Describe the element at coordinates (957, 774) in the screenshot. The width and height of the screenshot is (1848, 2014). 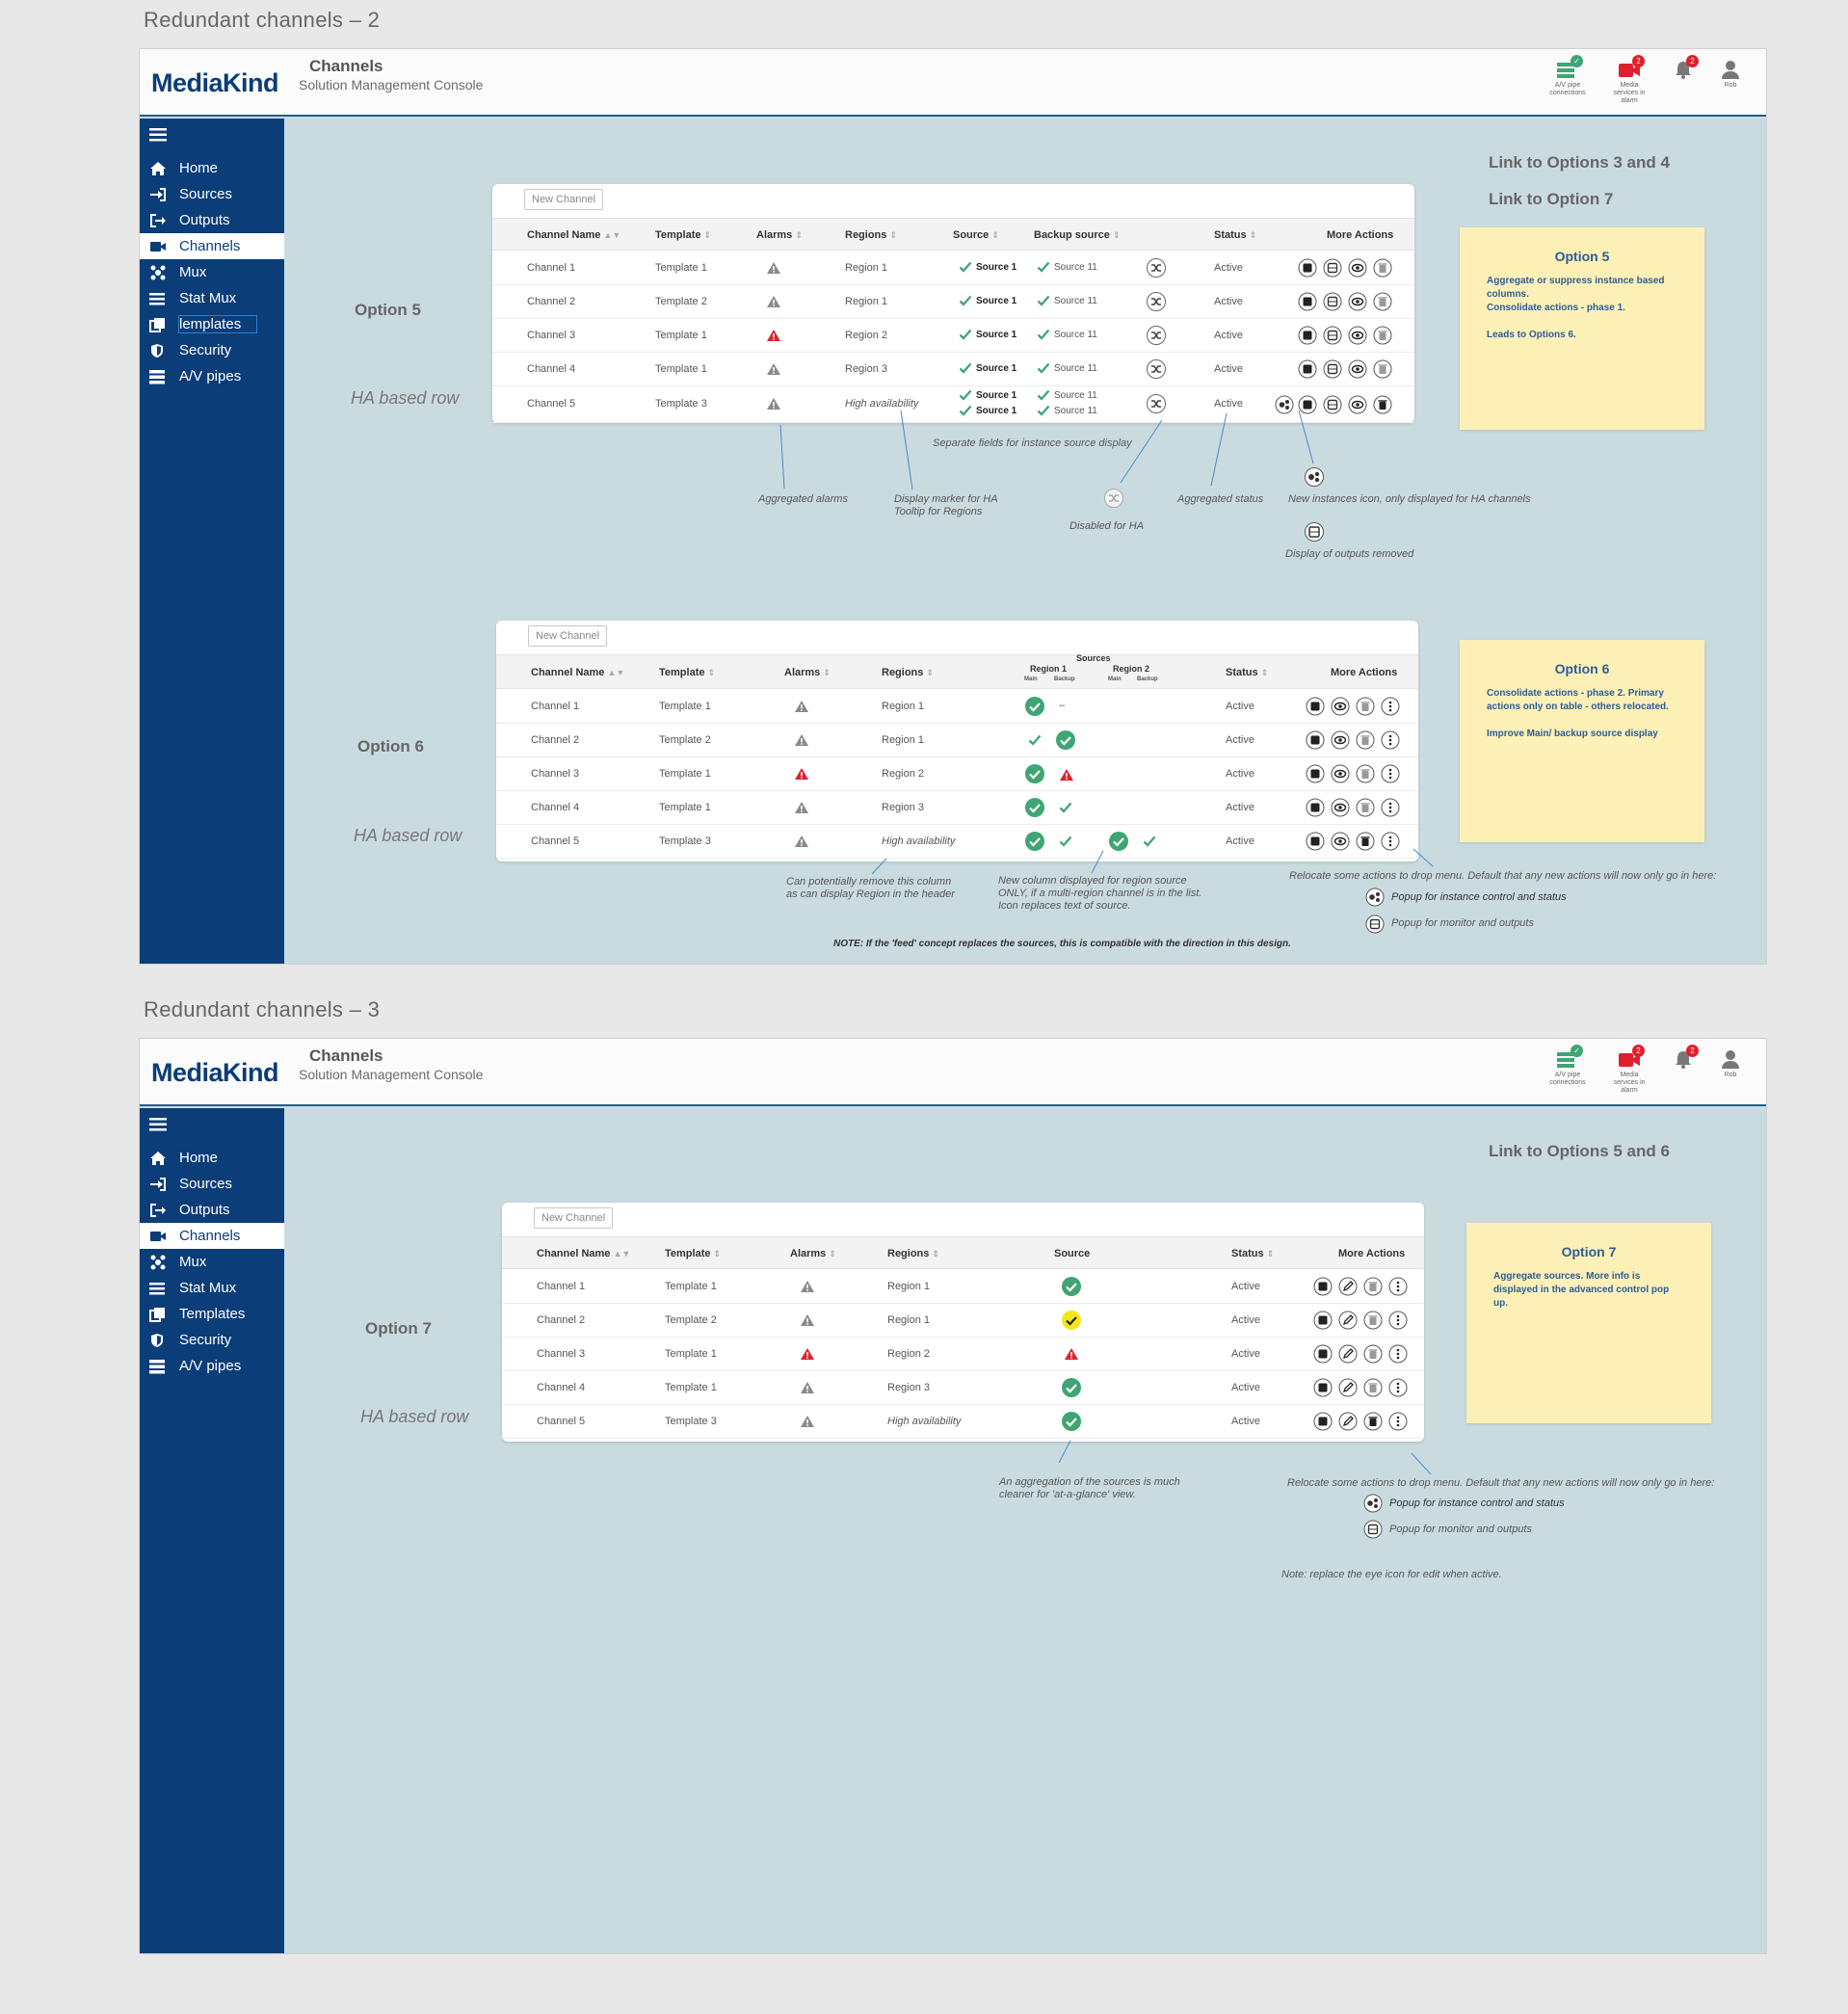
I see `table-row: Channel 3 Template 1 Region 2 Active` at that location.